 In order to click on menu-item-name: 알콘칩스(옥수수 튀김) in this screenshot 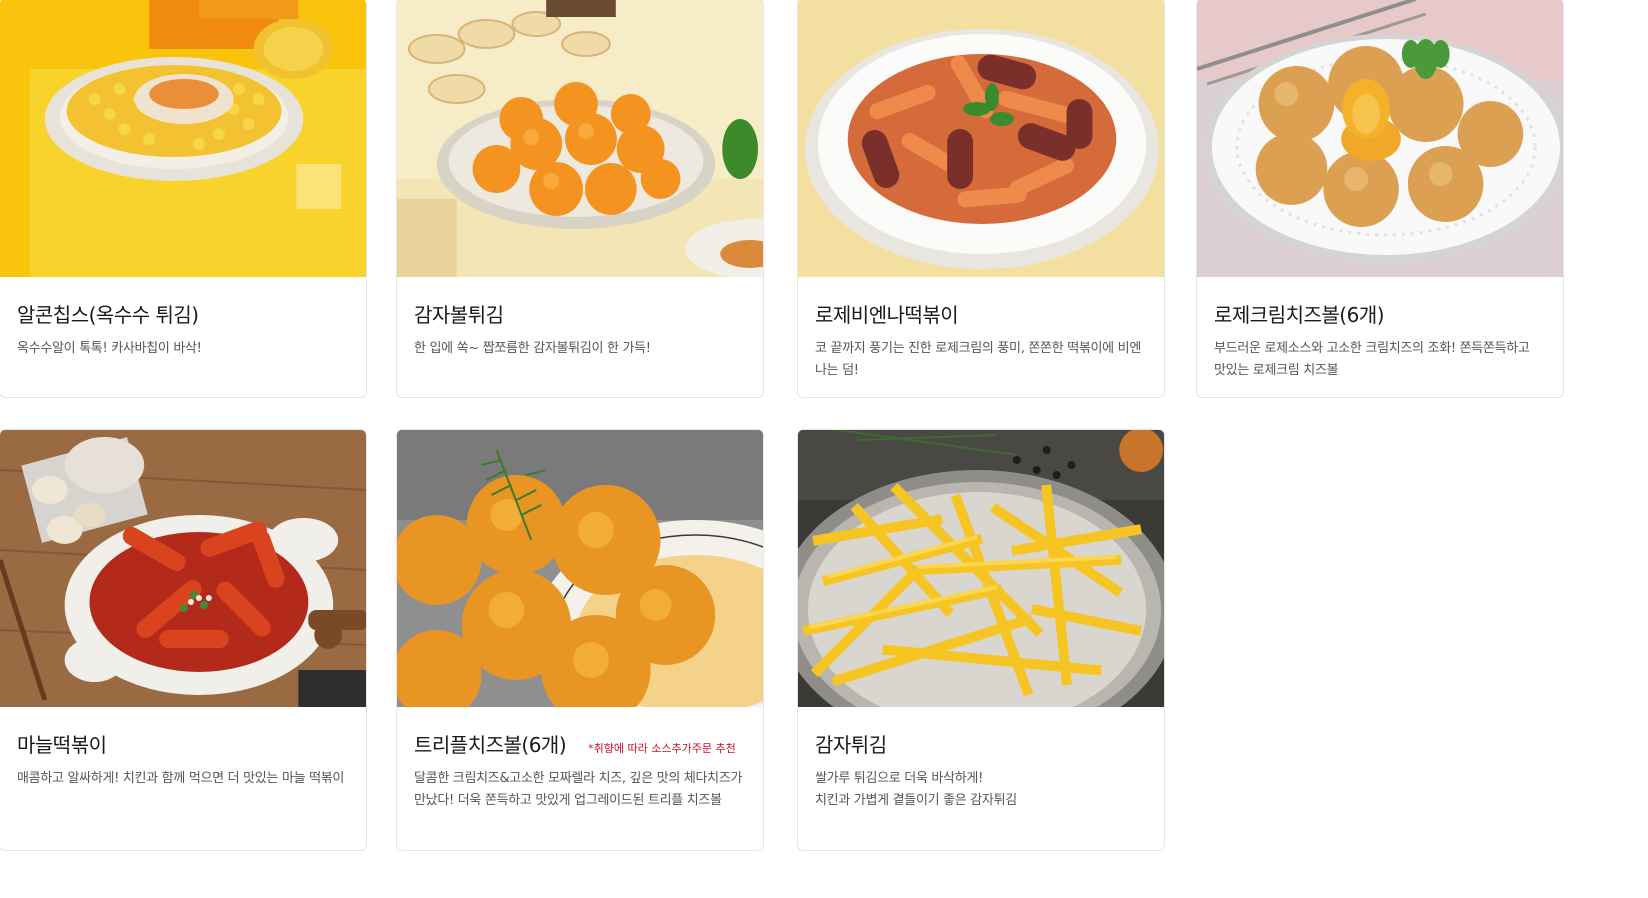, I will do `click(108, 315)`.